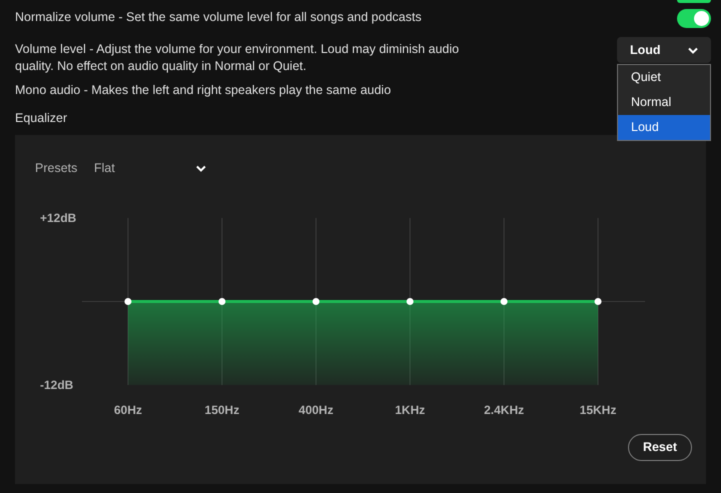 Image resolution: width=721 pixels, height=493 pixels. What do you see at coordinates (664, 50) in the screenshot?
I see `volume-dropdown: Loud` at bounding box center [664, 50].